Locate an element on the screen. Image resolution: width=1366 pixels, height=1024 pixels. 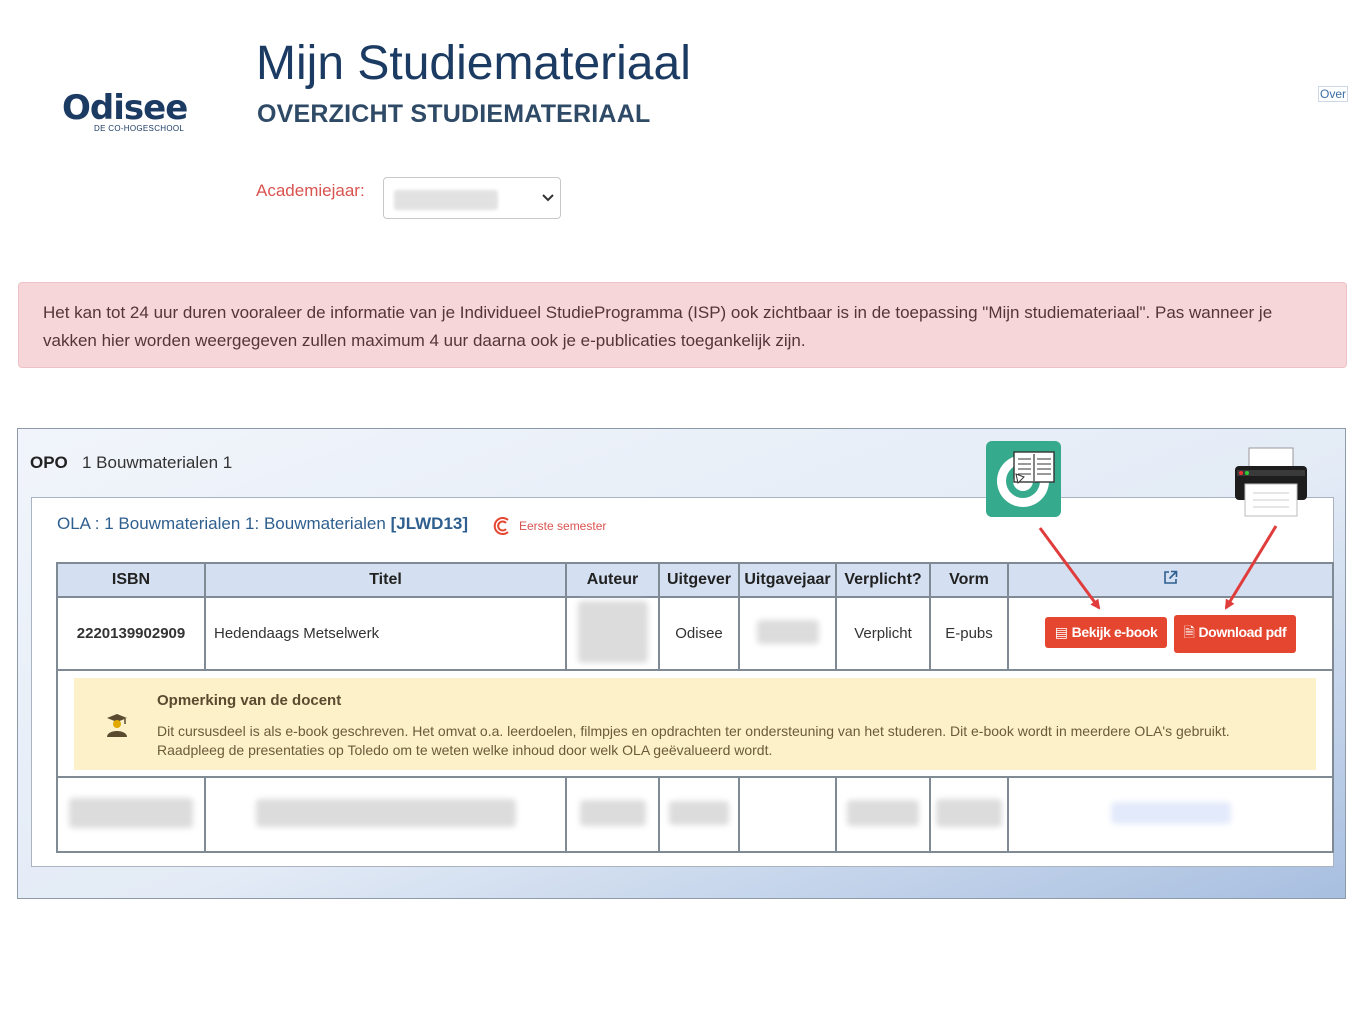
cell-auteur-redacted is located at coordinates (612, 633).